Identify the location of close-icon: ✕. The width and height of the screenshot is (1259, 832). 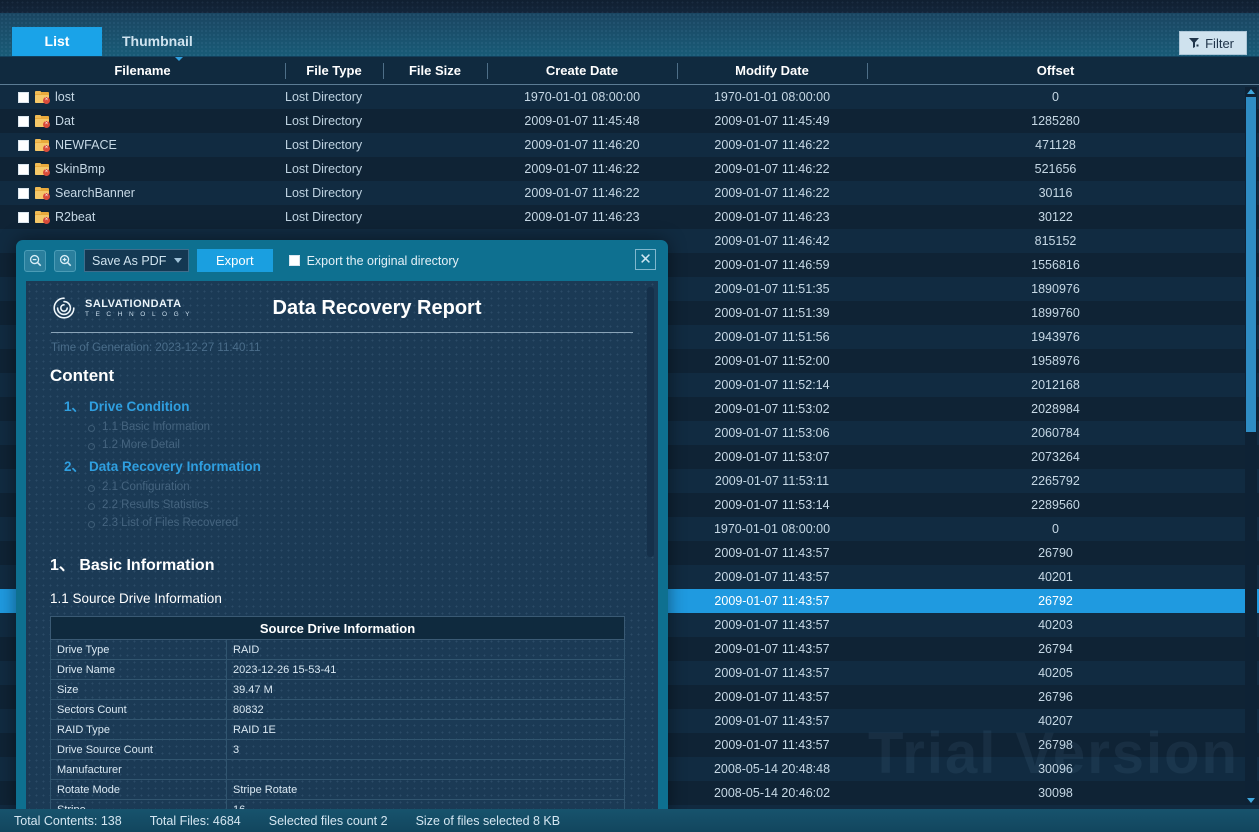
(645, 259).